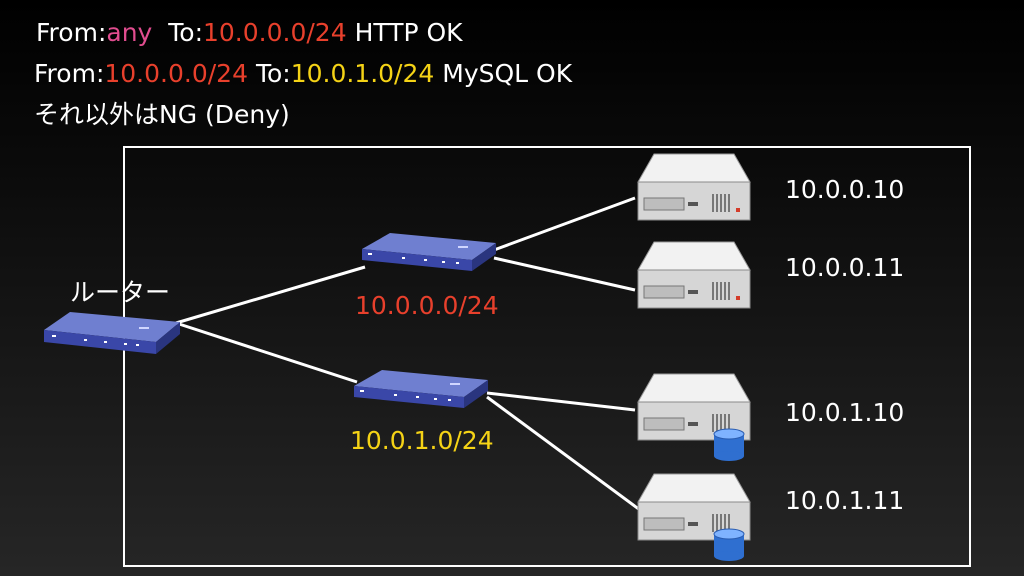 The image size is (1024, 576). Describe the element at coordinates (270, 295) in the screenshot. I see `link-router-switch0` at that location.